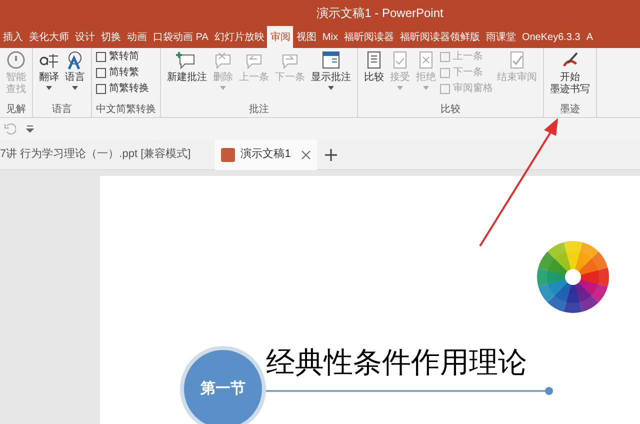 This screenshot has height=424, width=640. I want to click on ribbon-tab: 幻灯片放映, so click(239, 37).